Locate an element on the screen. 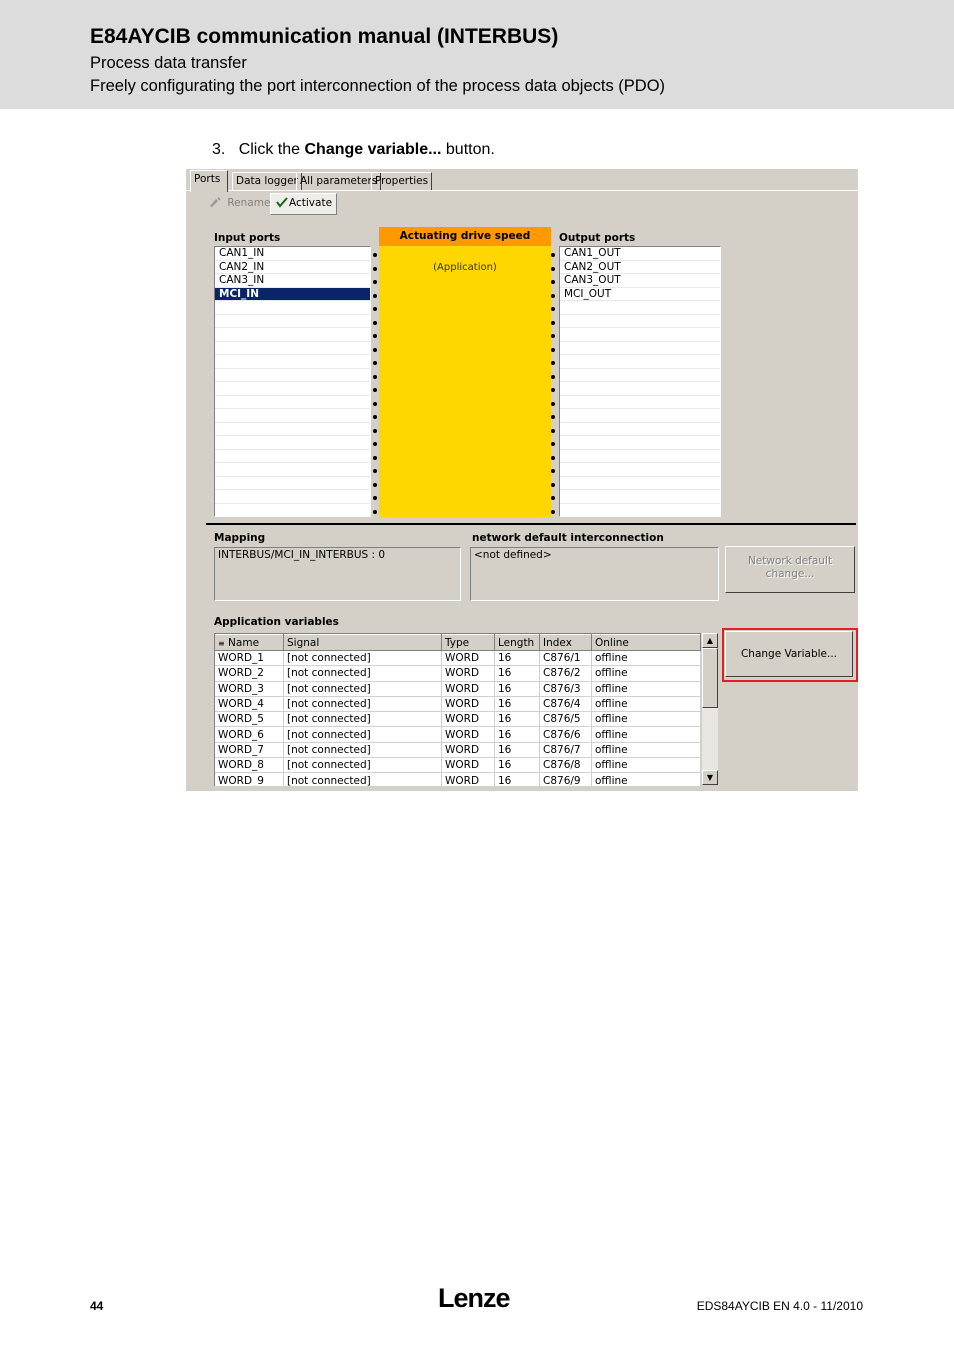  lenze-logo: Lenze is located at coordinates (474, 1298).